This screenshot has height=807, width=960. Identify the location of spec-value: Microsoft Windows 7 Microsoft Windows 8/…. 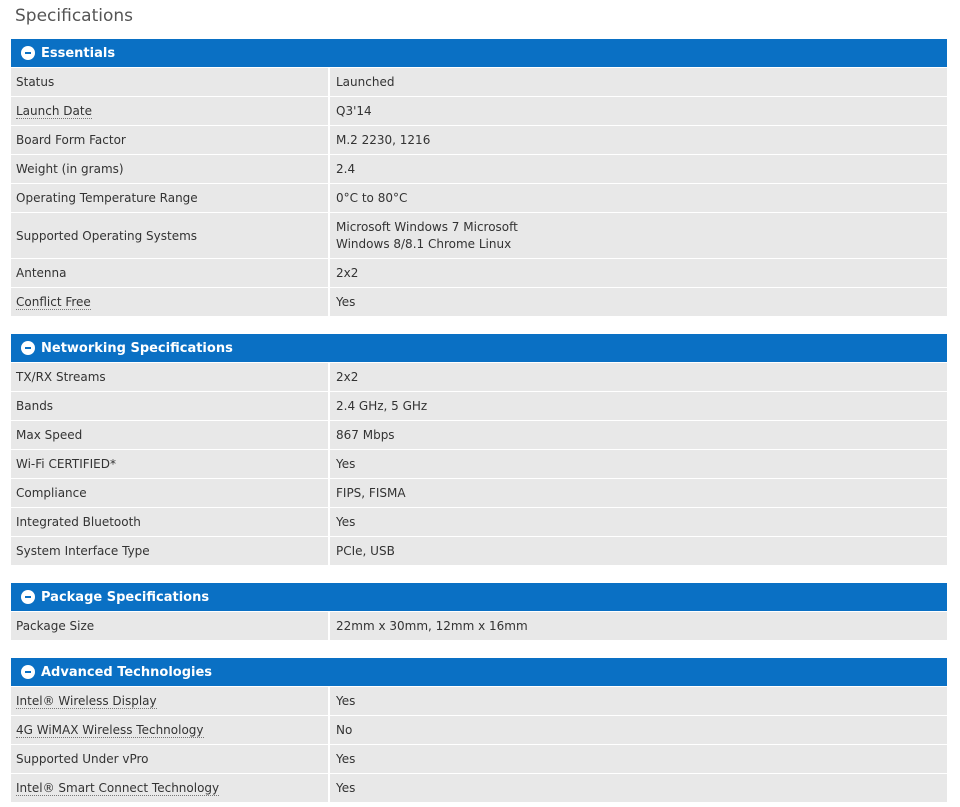
(638, 235).